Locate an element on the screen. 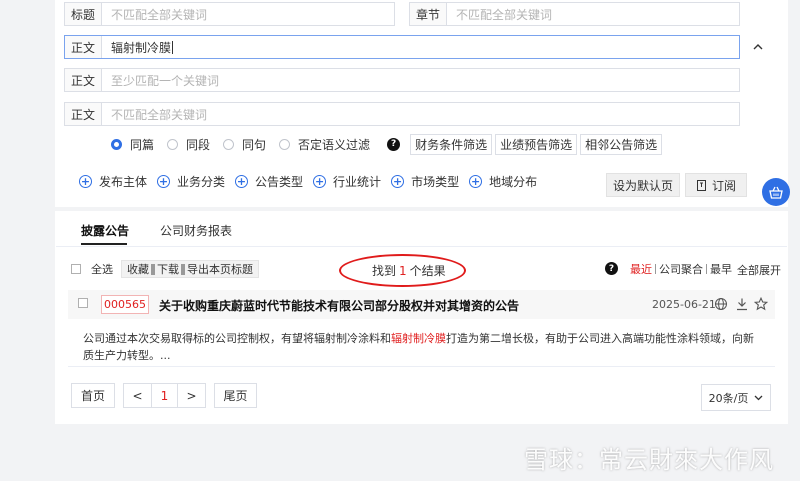  star-icon is located at coordinates (761, 304).